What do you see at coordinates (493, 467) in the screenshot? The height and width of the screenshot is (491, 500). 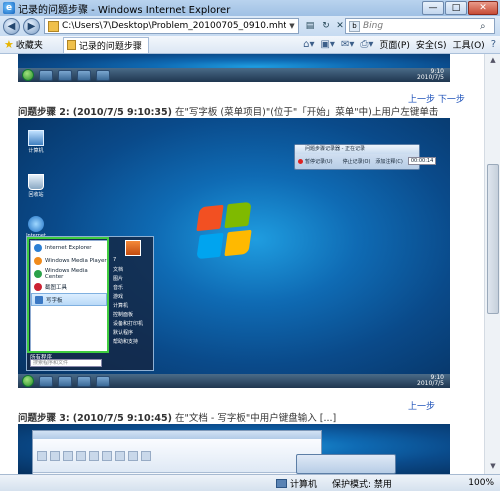 I see `scroll-down-icon: ▼` at bounding box center [493, 467].